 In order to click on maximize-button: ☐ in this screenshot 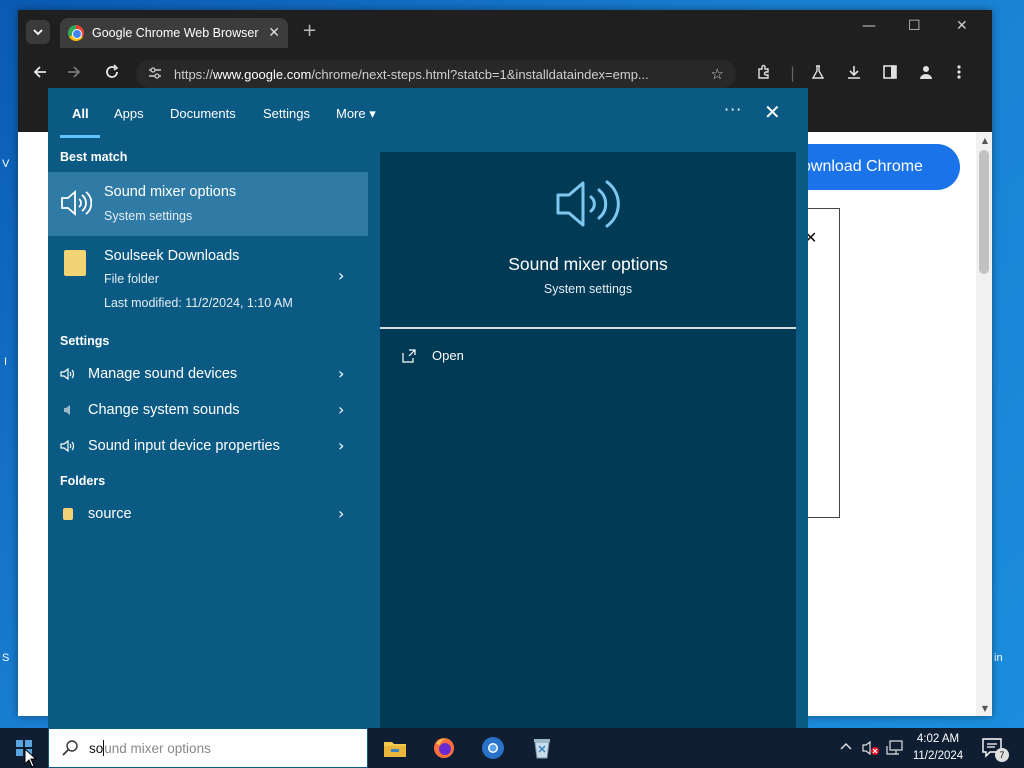, I will do `click(914, 26)`.